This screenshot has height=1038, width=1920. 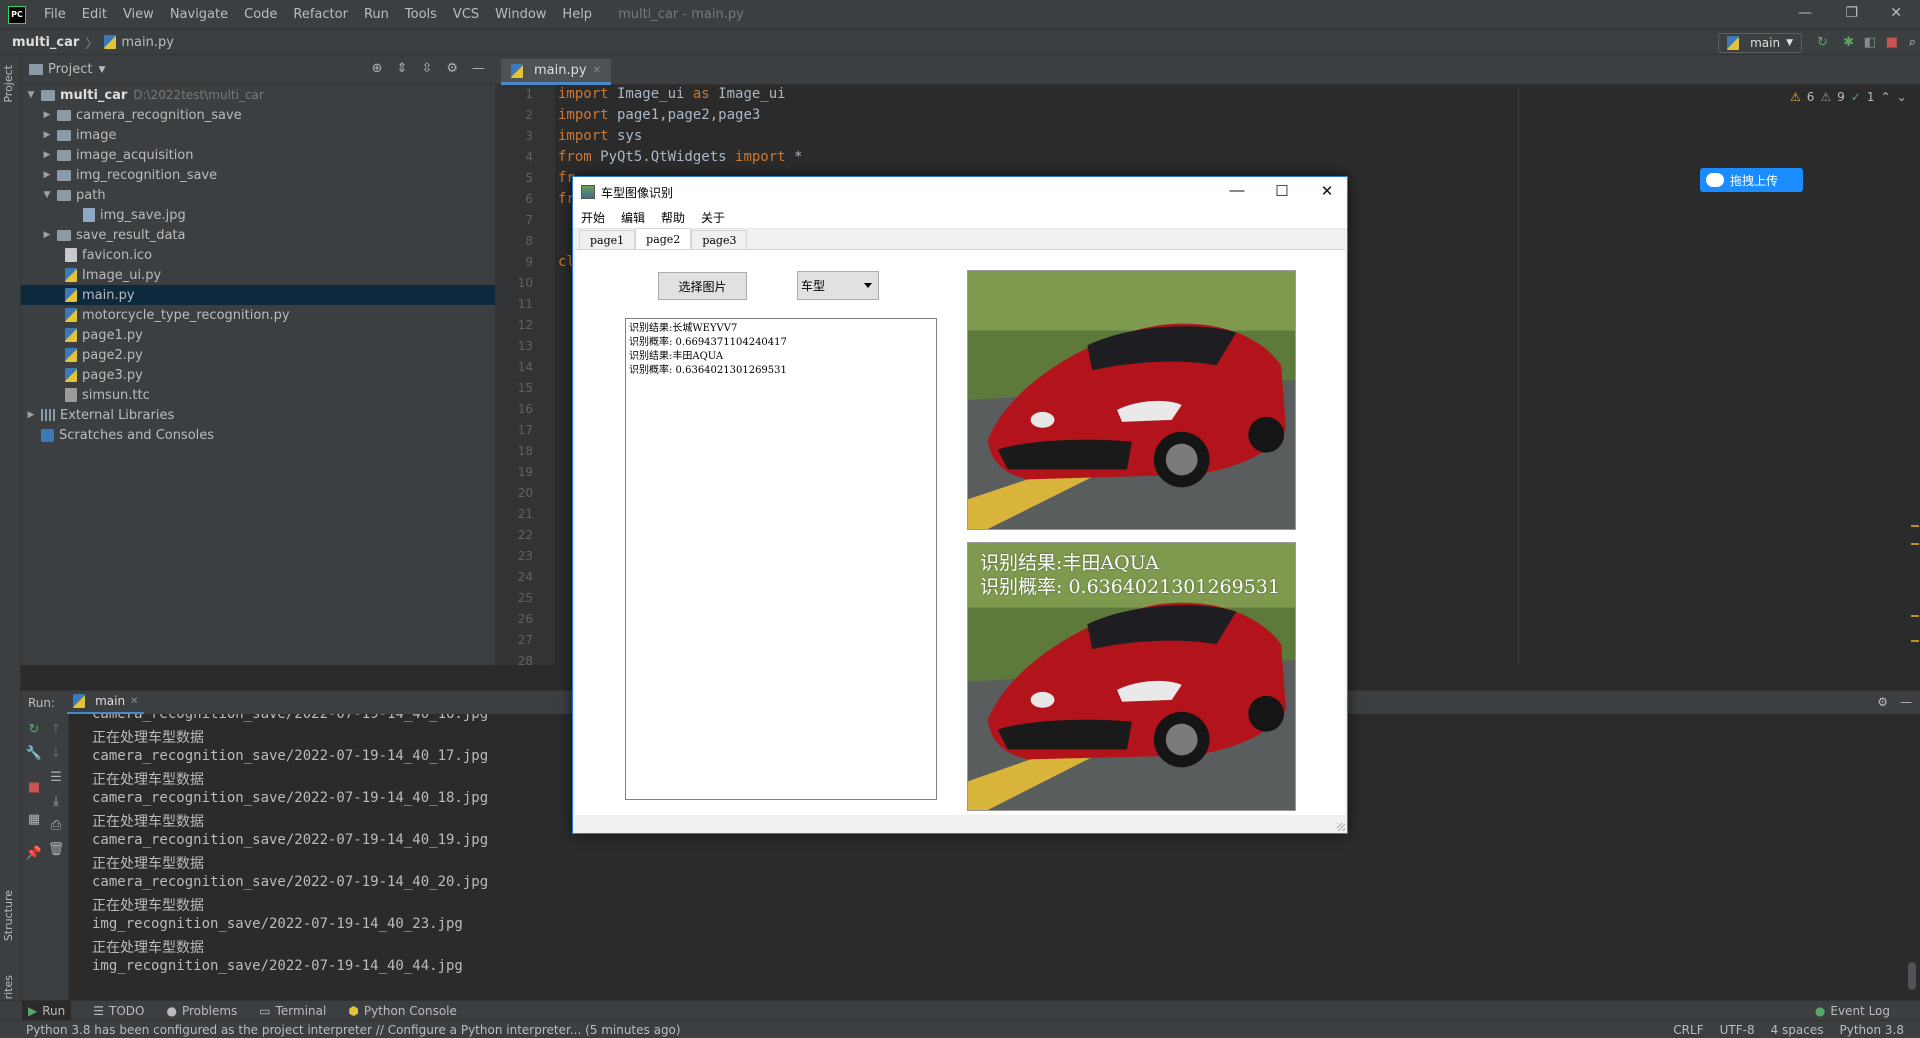 What do you see at coordinates (56, 777) in the screenshot?
I see `soft-wrap-icon: ☰` at bounding box center [56, 777].